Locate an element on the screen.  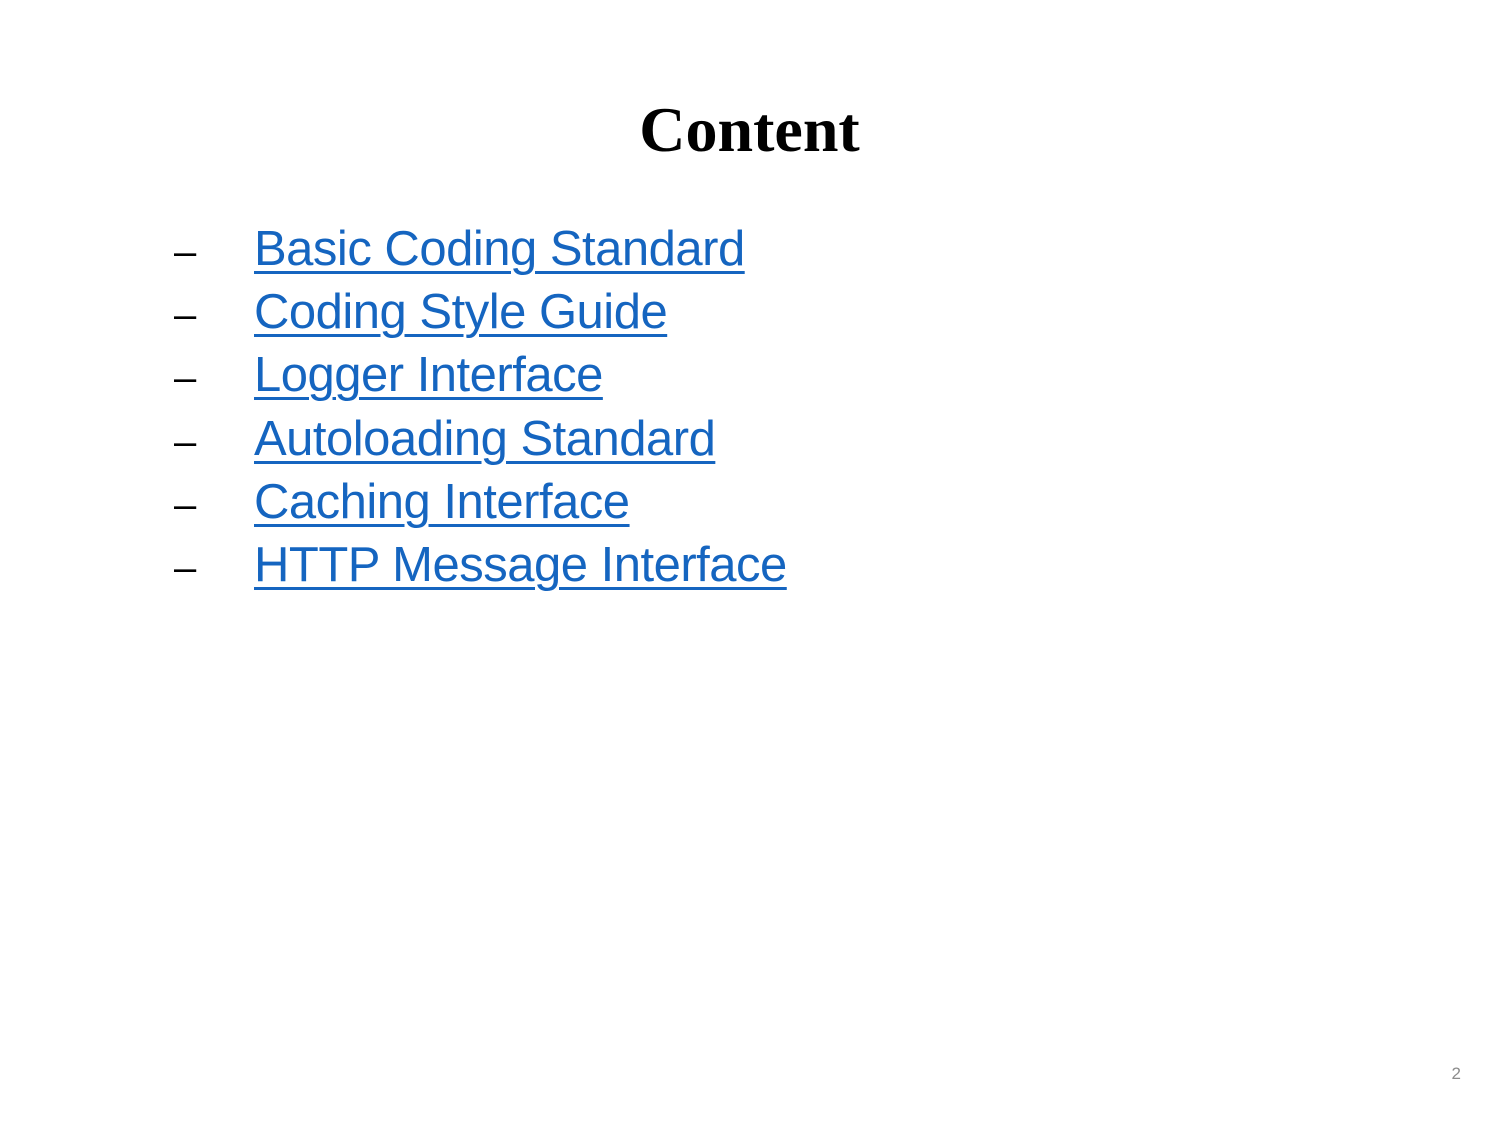
toc-link-caching-interface: Caching Interface is located at coordinates (442, 502).